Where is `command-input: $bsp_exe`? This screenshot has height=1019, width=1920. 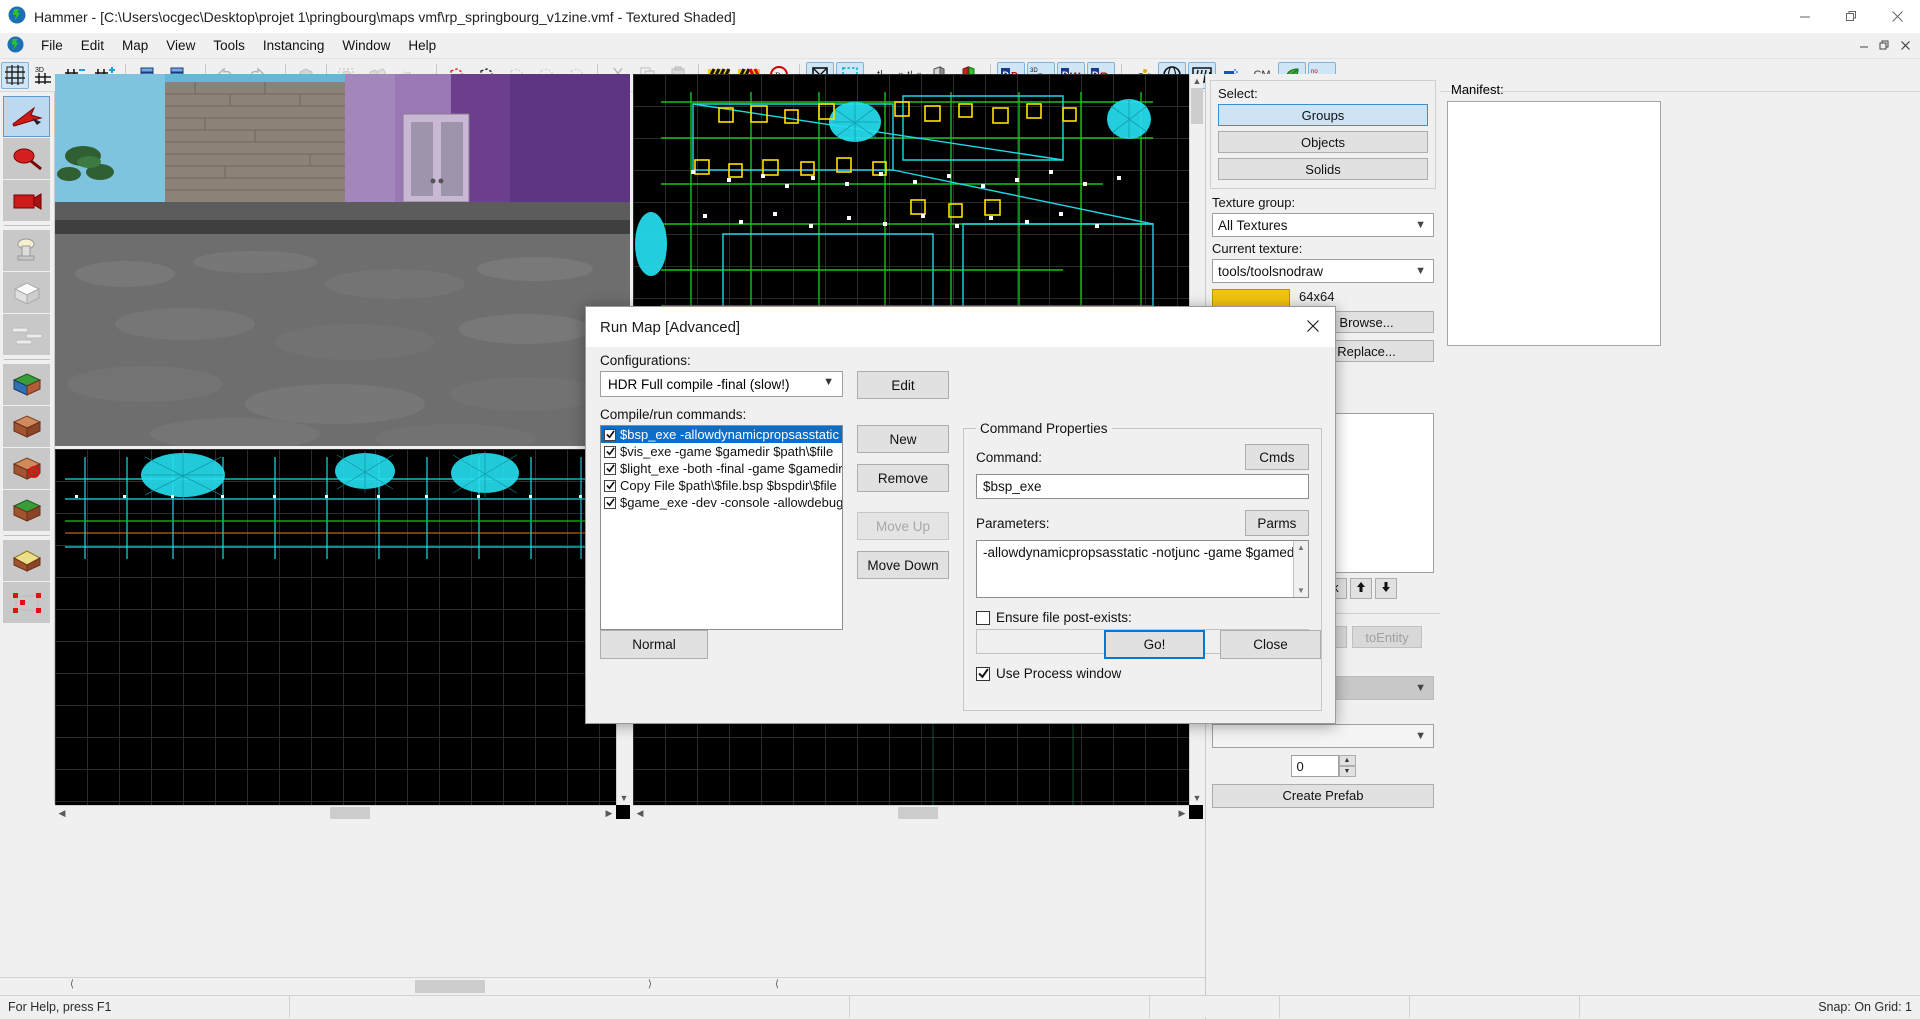 command-input: $bsp_exe is located at coordinates (1142, 486).